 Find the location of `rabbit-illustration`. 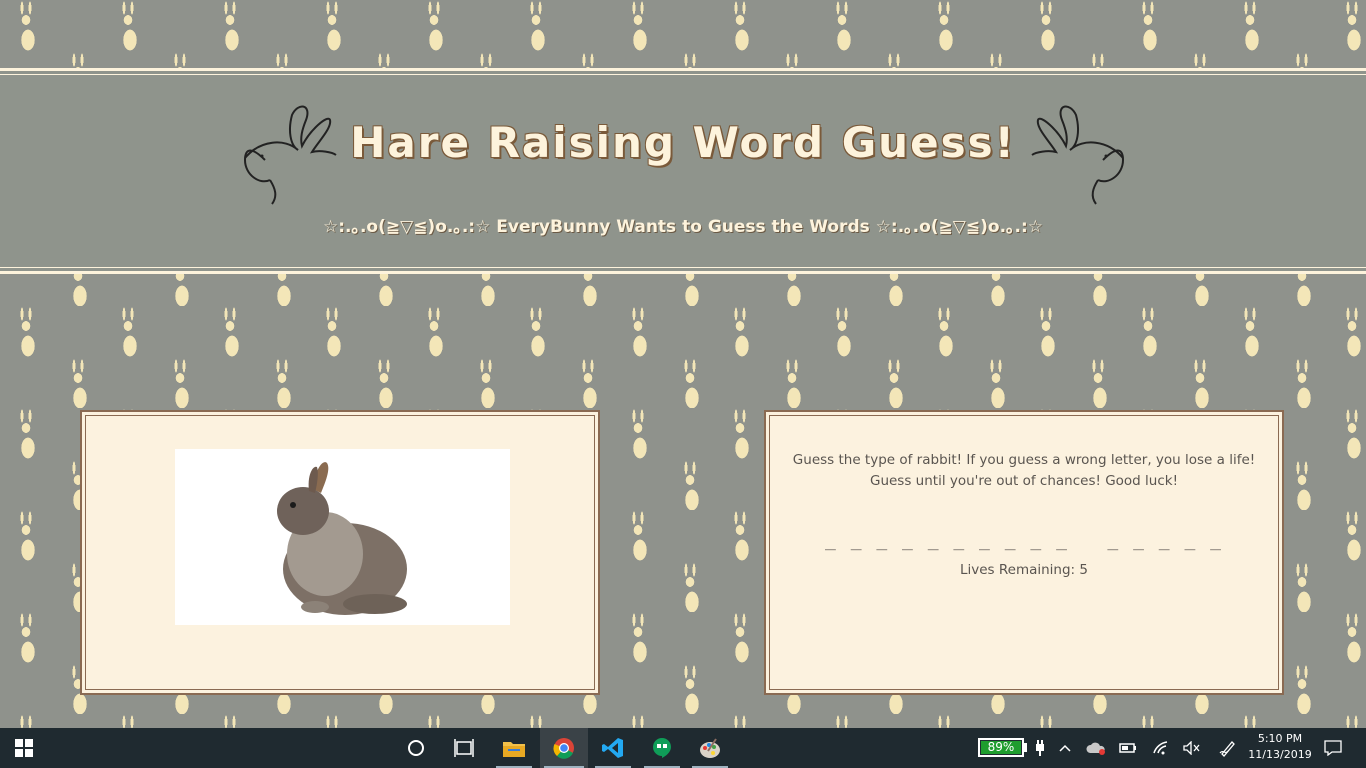

rabbit-illustration is located at coordinates (342, 538).